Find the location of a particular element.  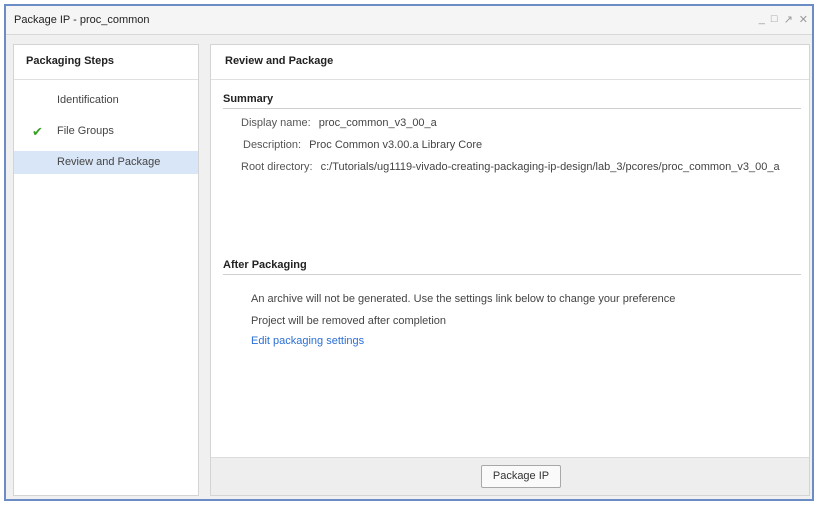

footer-bar: Package IP is located at coordinates (510, 476).